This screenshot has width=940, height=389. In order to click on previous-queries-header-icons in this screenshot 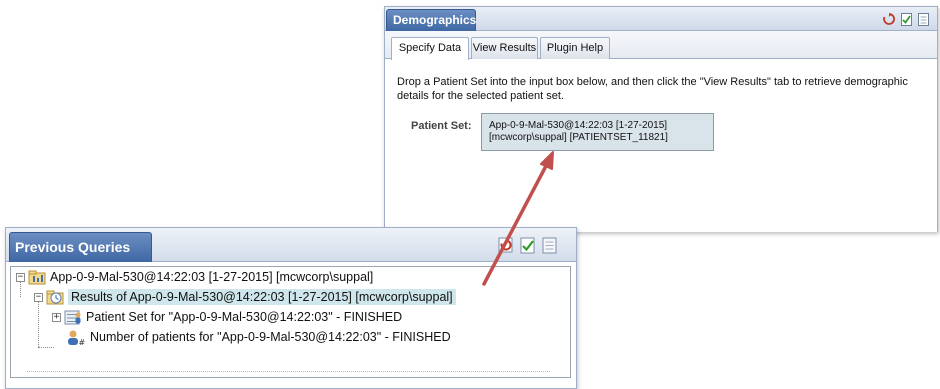, I will do `click(528, 245)`.